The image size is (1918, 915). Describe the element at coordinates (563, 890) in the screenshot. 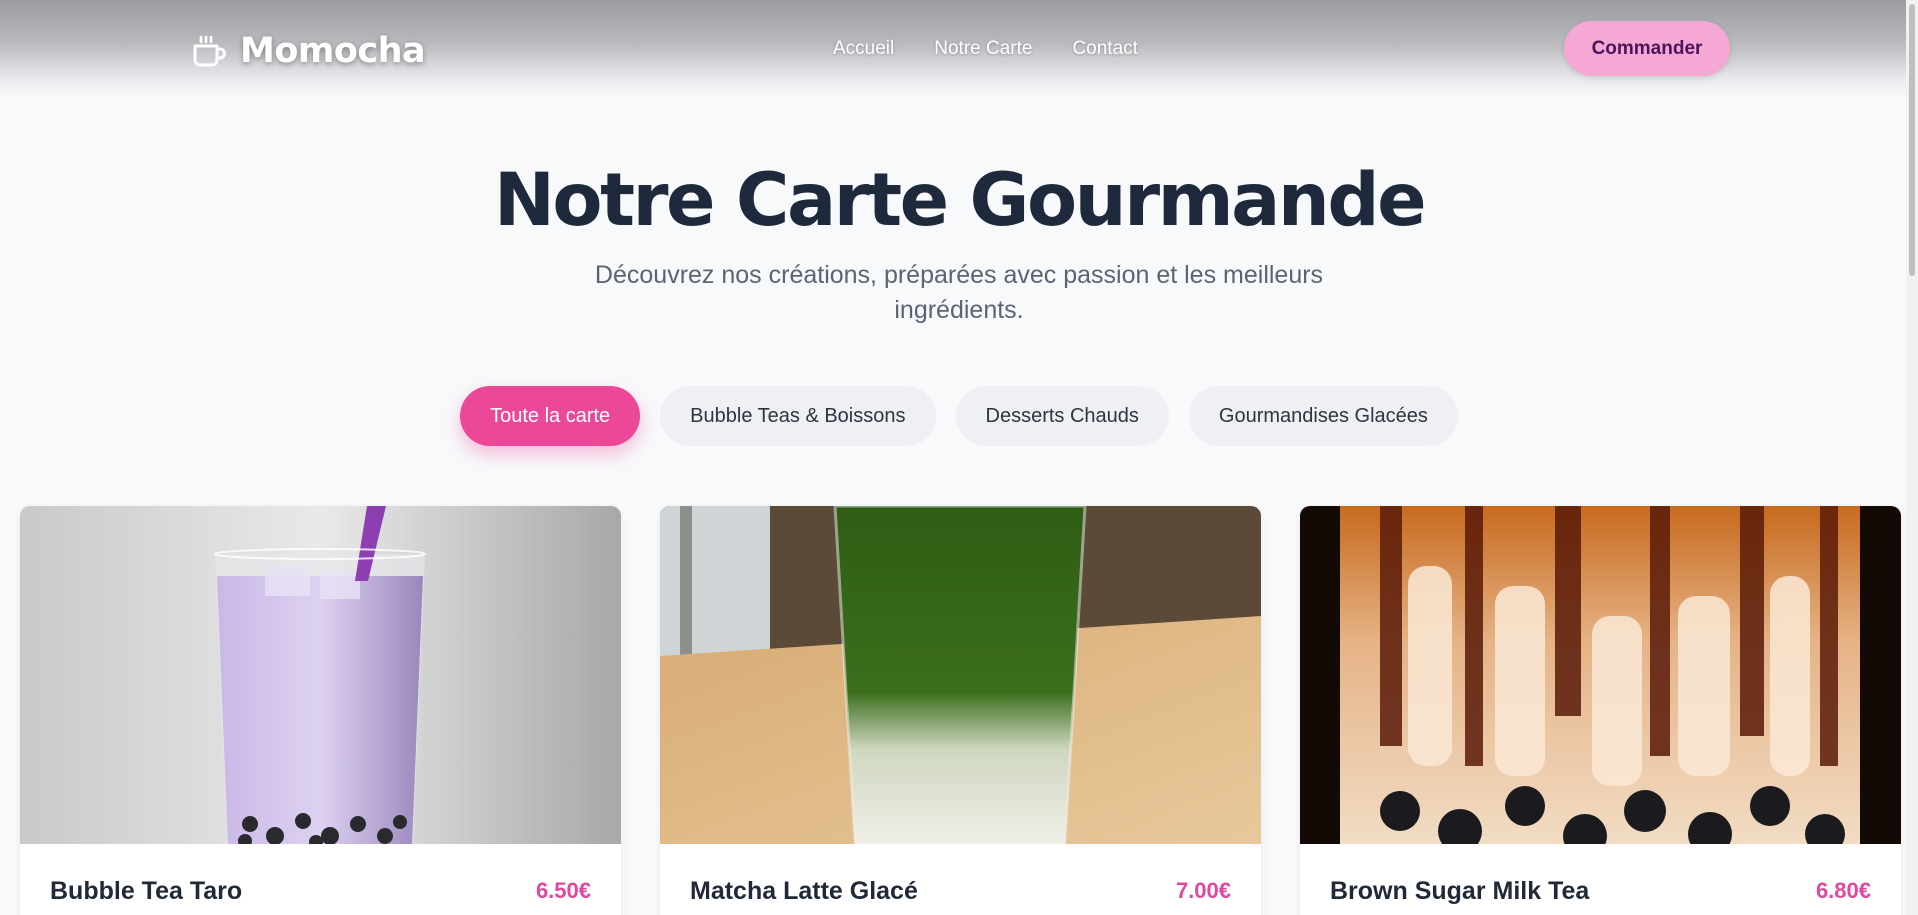

I see `product-price: 6.50€` at that location.